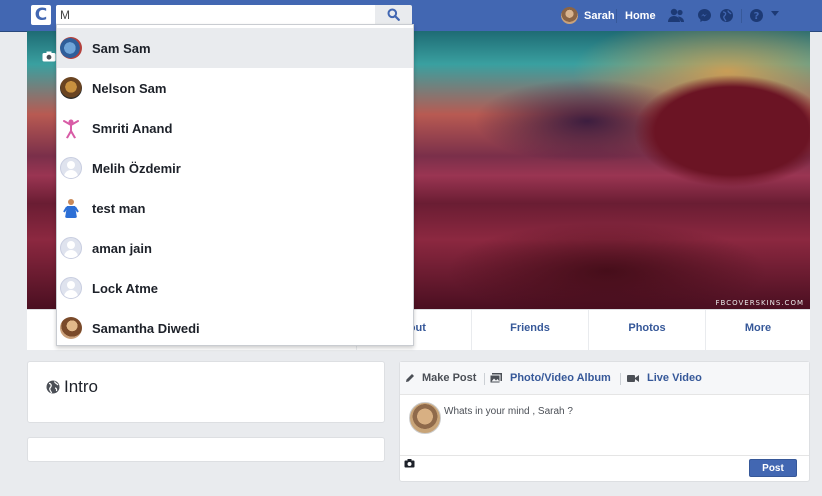 The width and height of the screenshot is (822, 496). I want to click on search-input, so click(216, 15).